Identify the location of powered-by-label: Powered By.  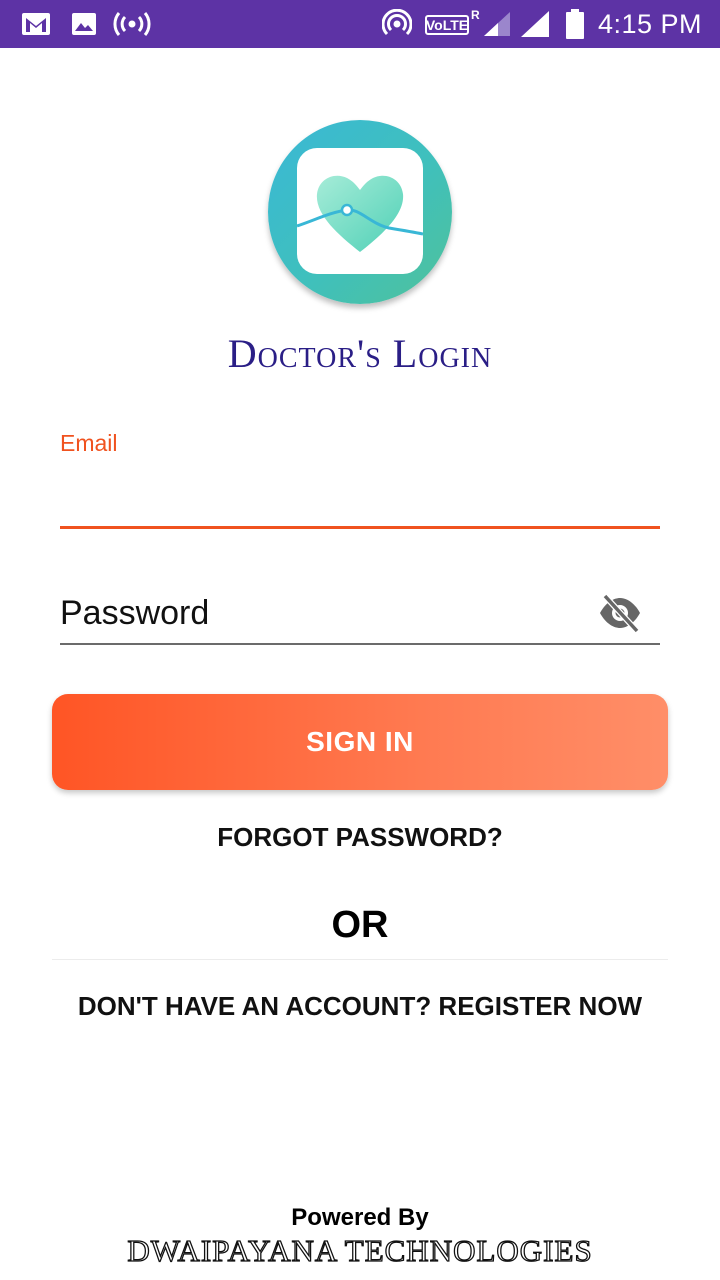
(360, 1217).